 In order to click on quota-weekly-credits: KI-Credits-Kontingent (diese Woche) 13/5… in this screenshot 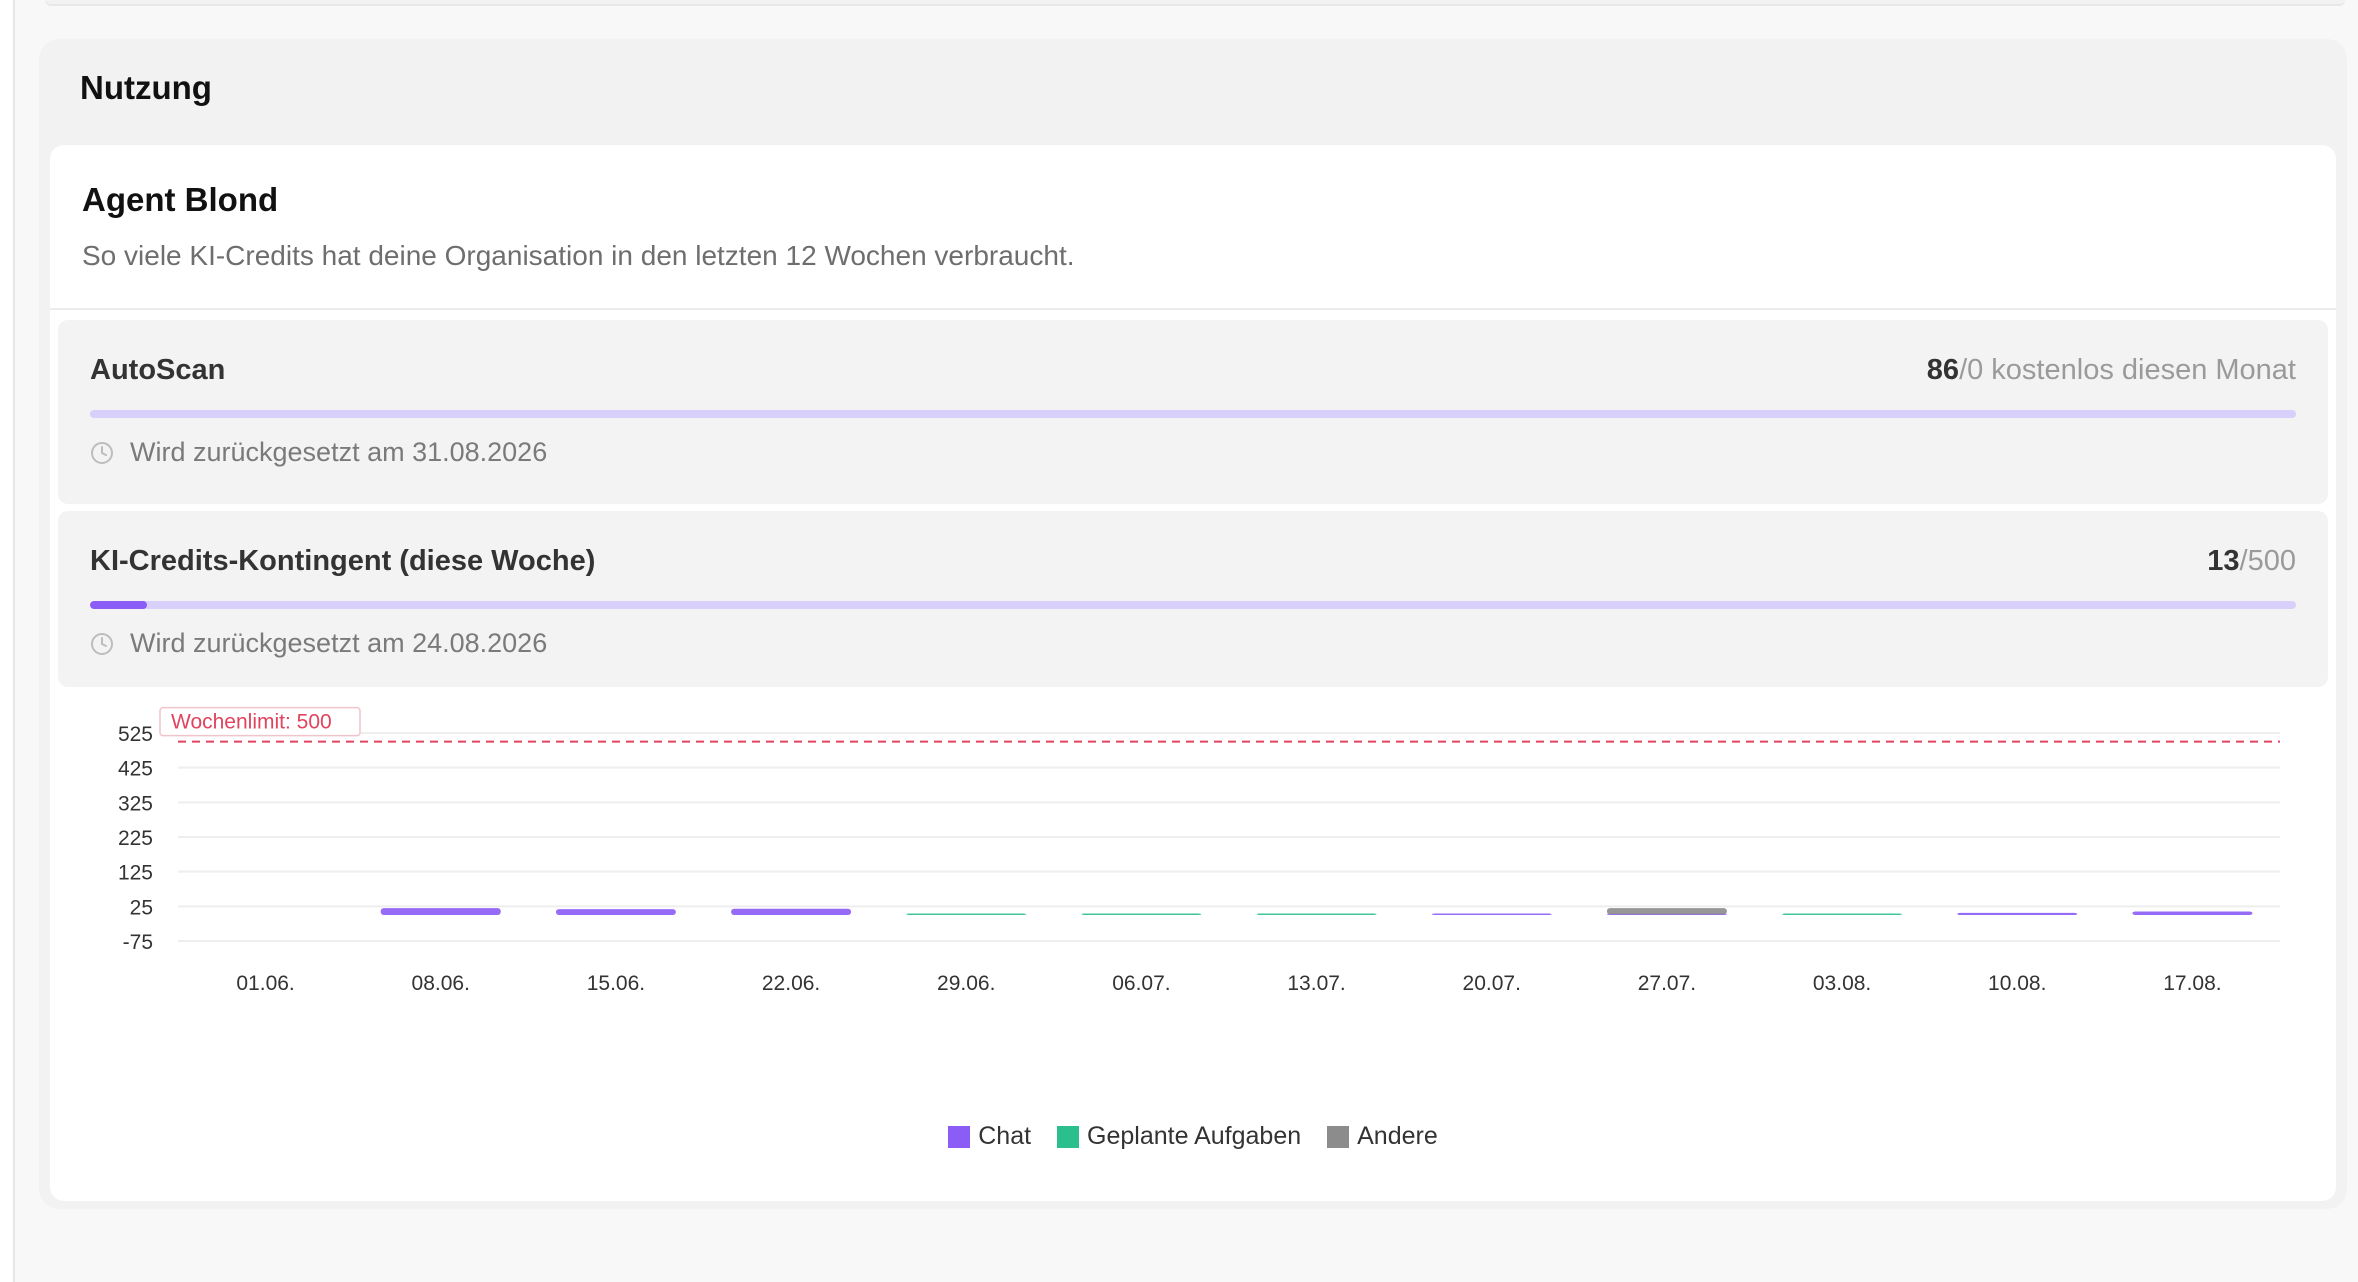, I will do `click(1193, 599)`.